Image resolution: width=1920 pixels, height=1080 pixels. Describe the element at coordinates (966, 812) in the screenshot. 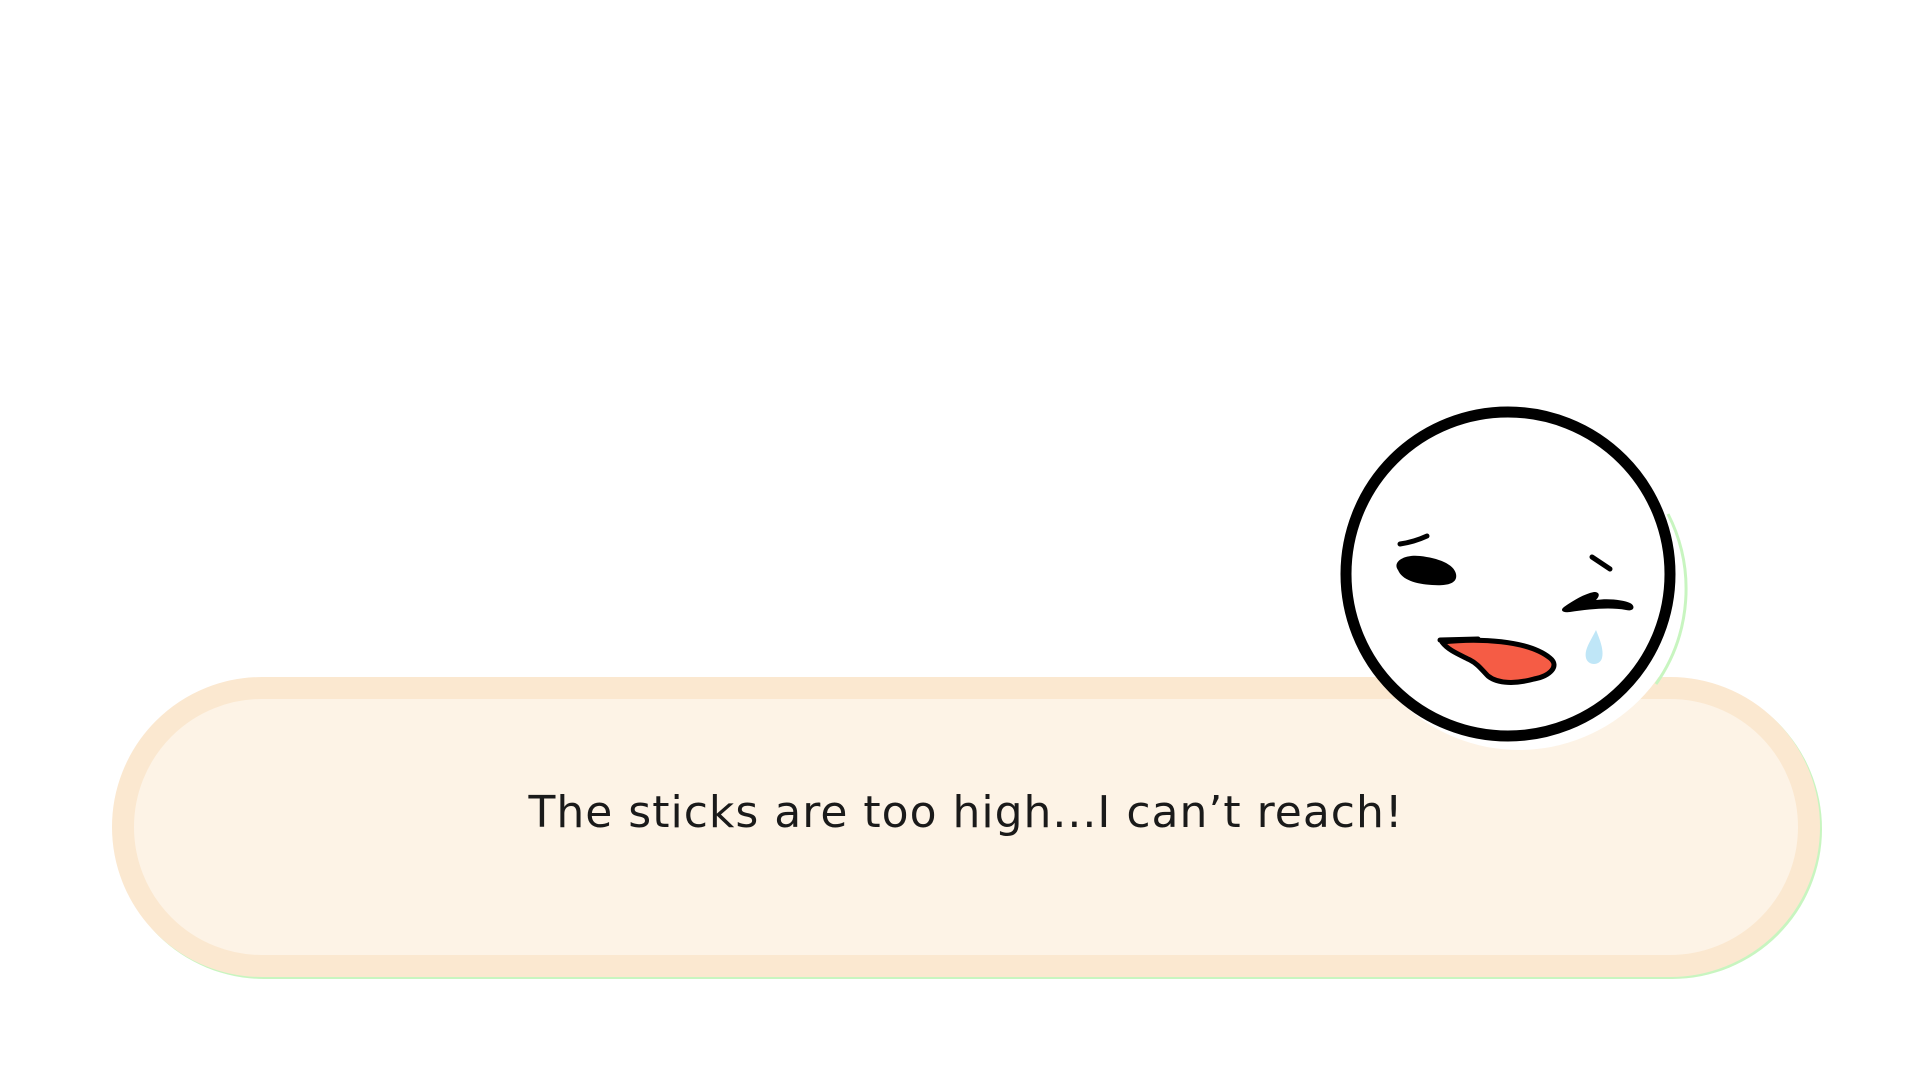

I see `dialogue-text: The sticks are too high...I can’t reach!` at that location.